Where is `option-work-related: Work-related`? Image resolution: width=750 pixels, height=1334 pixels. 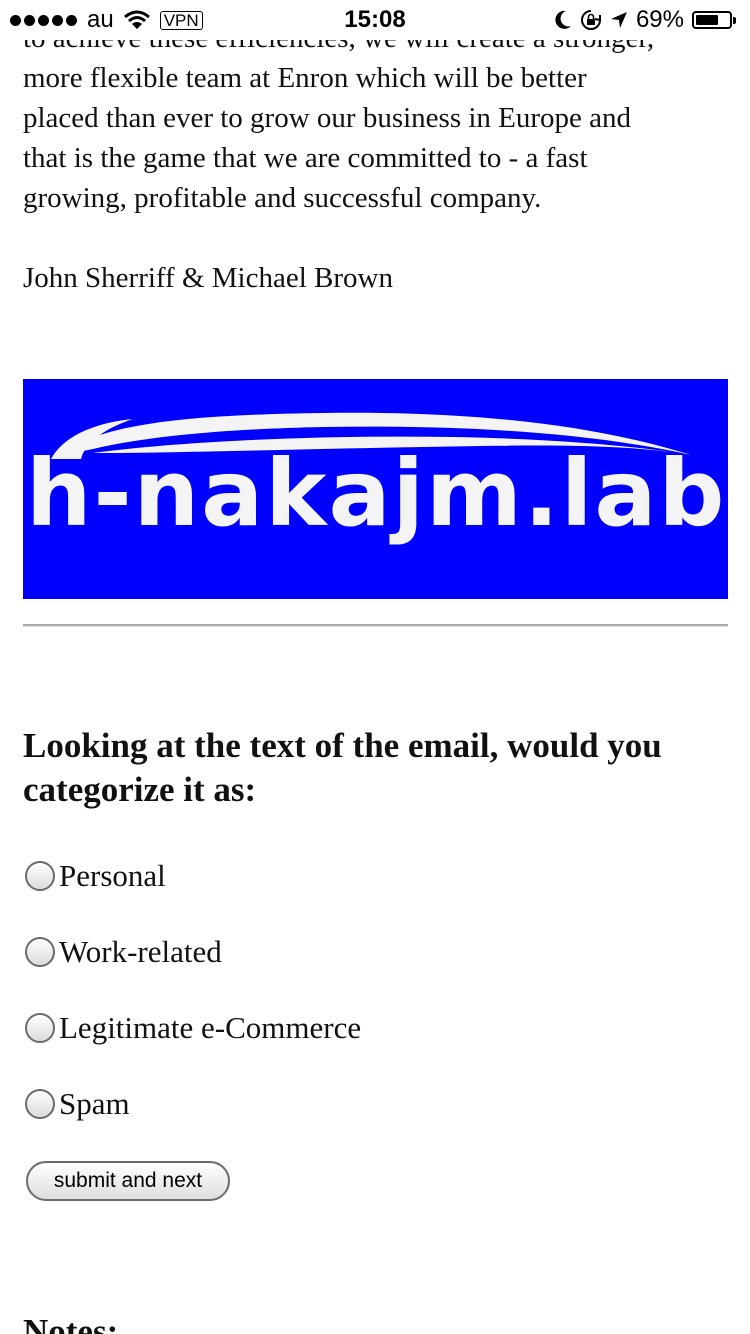
option-work-related: Work-related is located at coordinates (193, 952).